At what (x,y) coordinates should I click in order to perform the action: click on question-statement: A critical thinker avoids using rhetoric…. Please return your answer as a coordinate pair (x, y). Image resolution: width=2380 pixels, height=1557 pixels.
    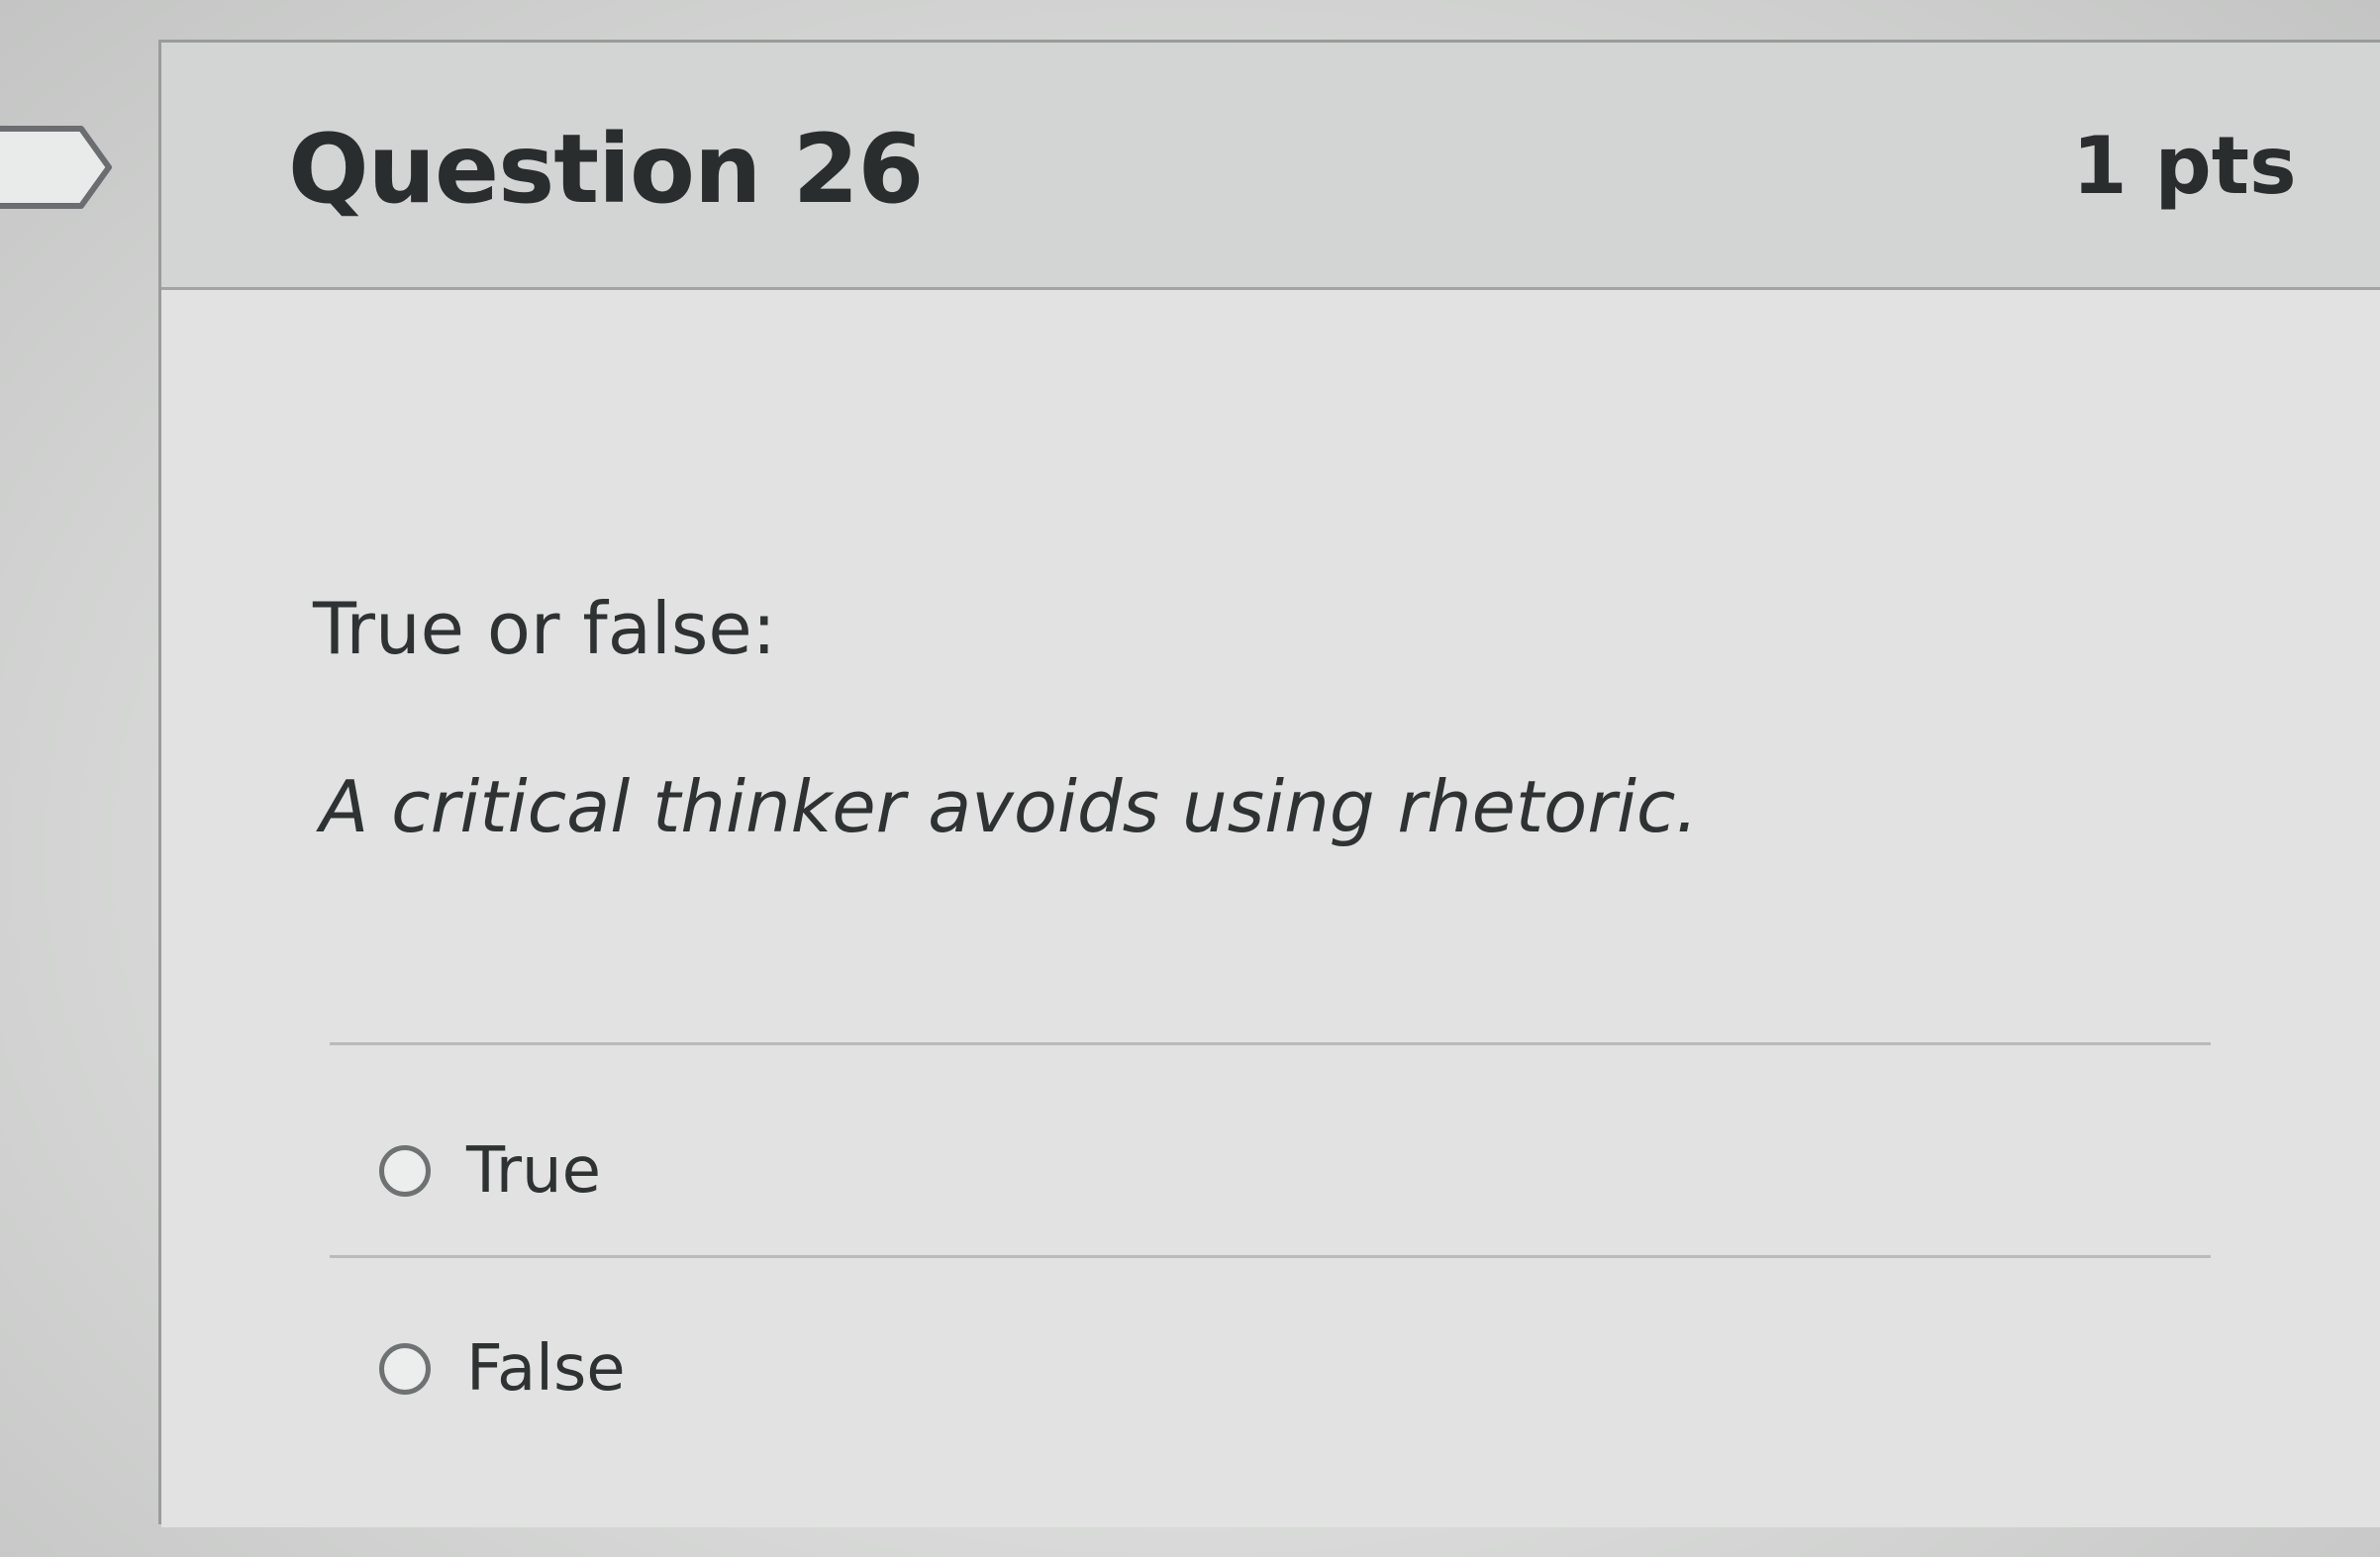
    Looking at the image, I should click on (1009, 806).